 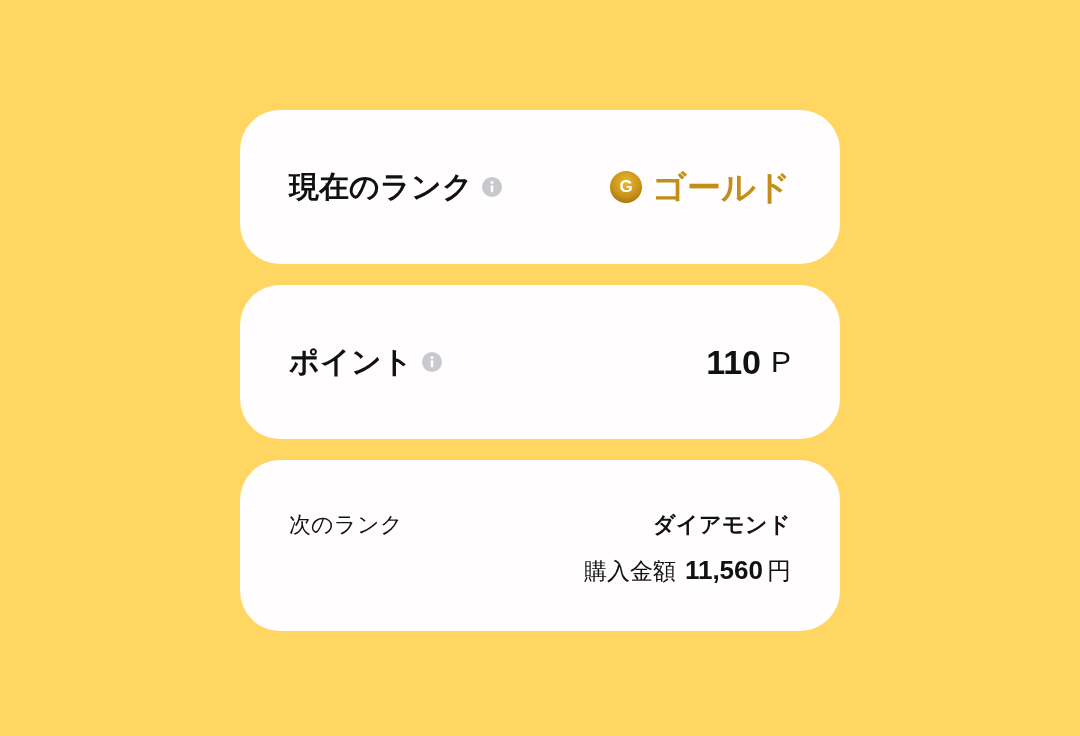 What do you see at coordinates (733, 362) in the screenshot?
I see `points-value: 110` at bounding box center [733, 362].